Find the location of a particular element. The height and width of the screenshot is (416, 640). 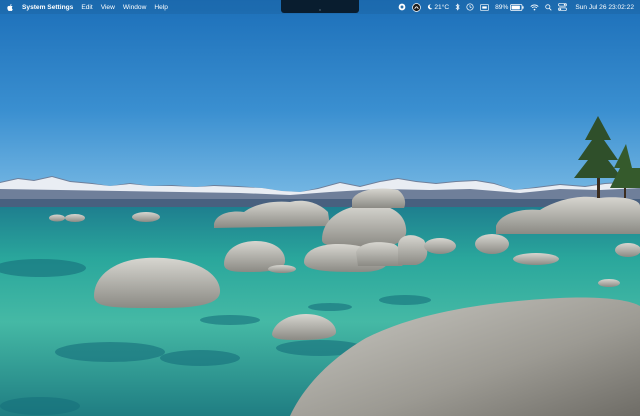

help-menu: Help is located at coordinates (161, 7).